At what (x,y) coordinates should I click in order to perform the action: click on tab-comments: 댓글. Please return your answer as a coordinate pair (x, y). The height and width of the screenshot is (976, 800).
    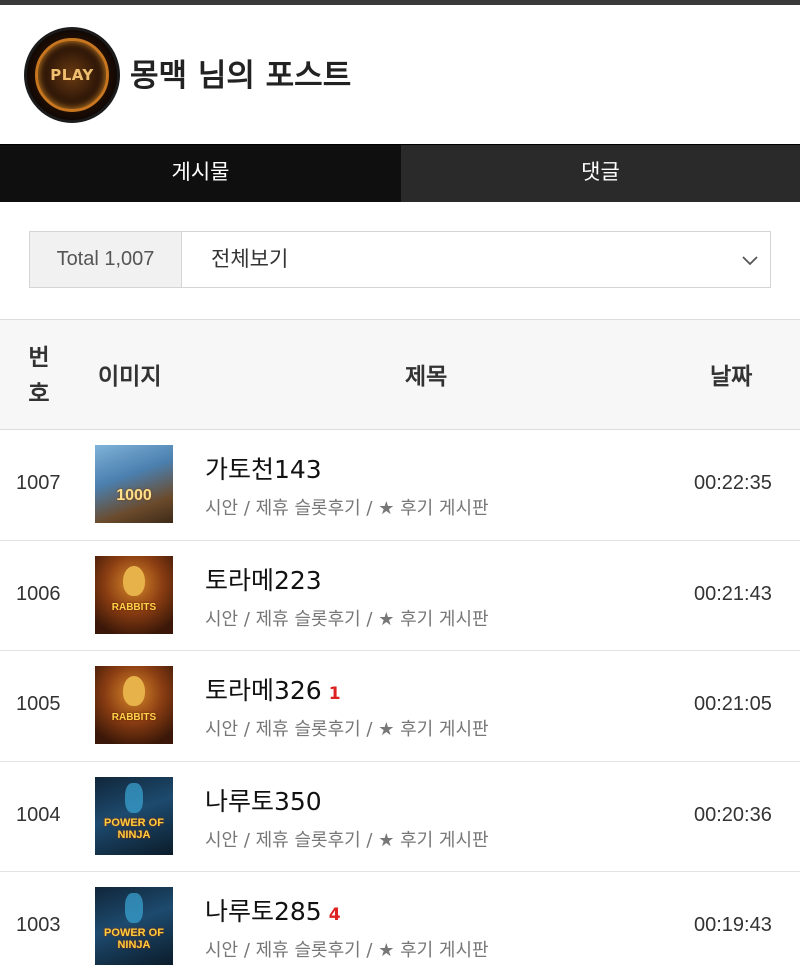
    Looking at the image, I should click on (600, 173).